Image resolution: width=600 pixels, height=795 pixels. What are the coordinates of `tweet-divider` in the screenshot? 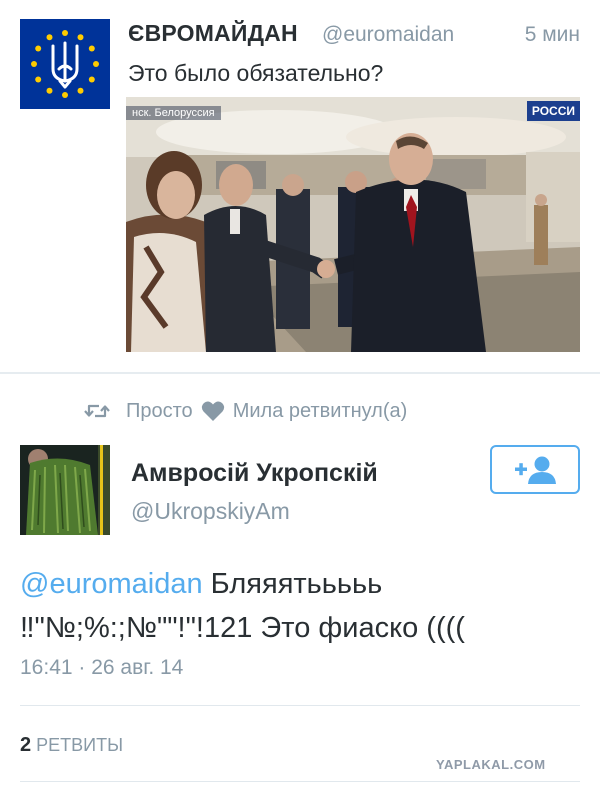 It's located at (300, 373).